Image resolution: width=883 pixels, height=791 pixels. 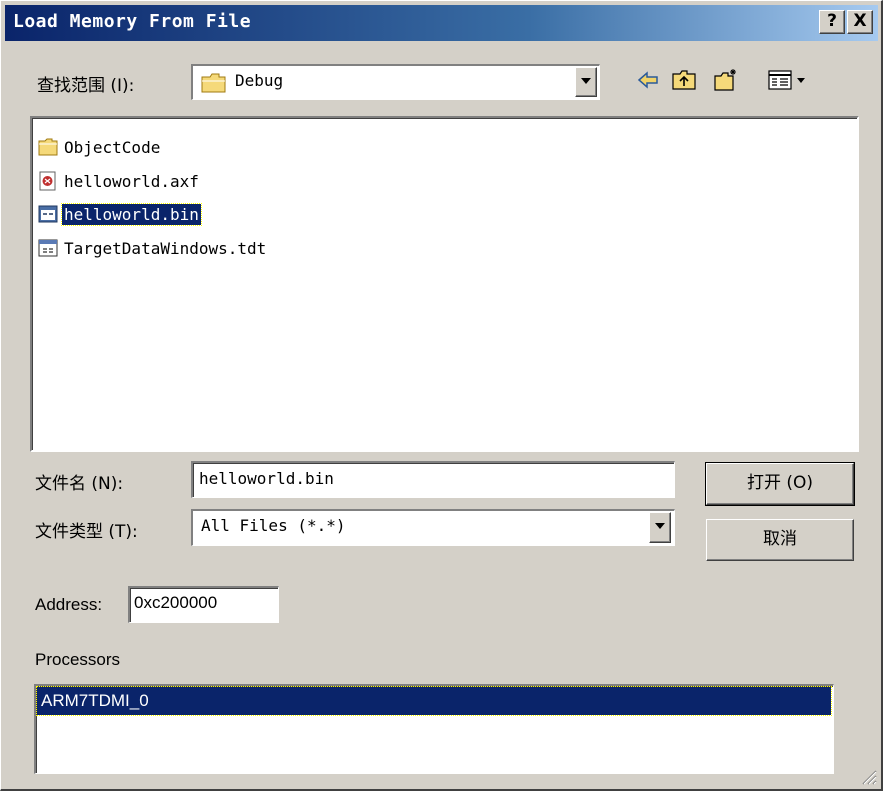 What do you see at coordinates (132, 21) in the screenshot?
I see `window-title: Load Memory From File` at bounding box center [132, 21].